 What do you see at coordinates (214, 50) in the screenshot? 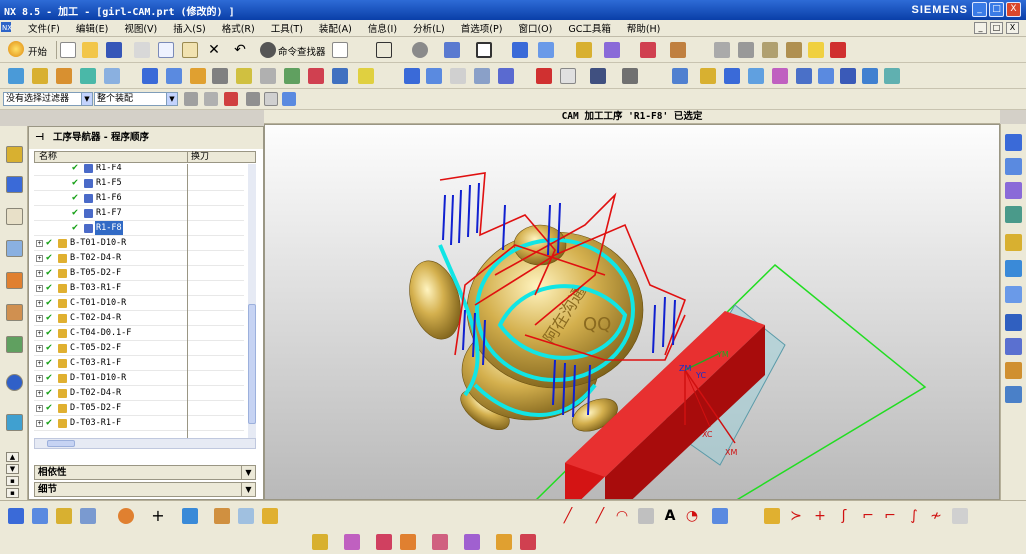
I see `delete-icon: ✕` at bounding box center [214, 50].